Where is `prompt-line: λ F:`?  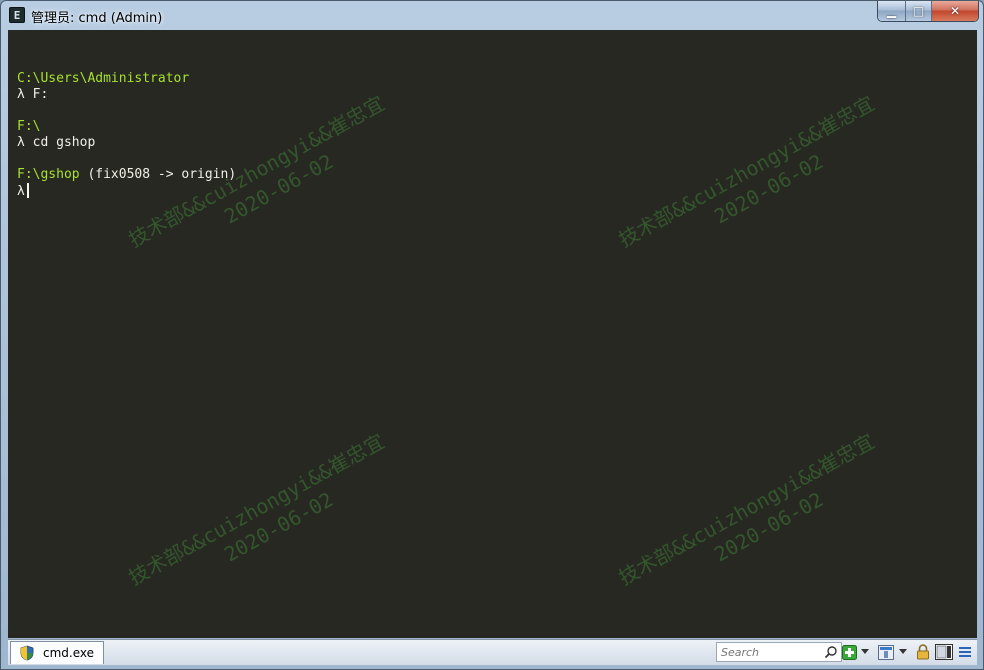 prompt-line: λ F: is located at coordinates (126, 95).